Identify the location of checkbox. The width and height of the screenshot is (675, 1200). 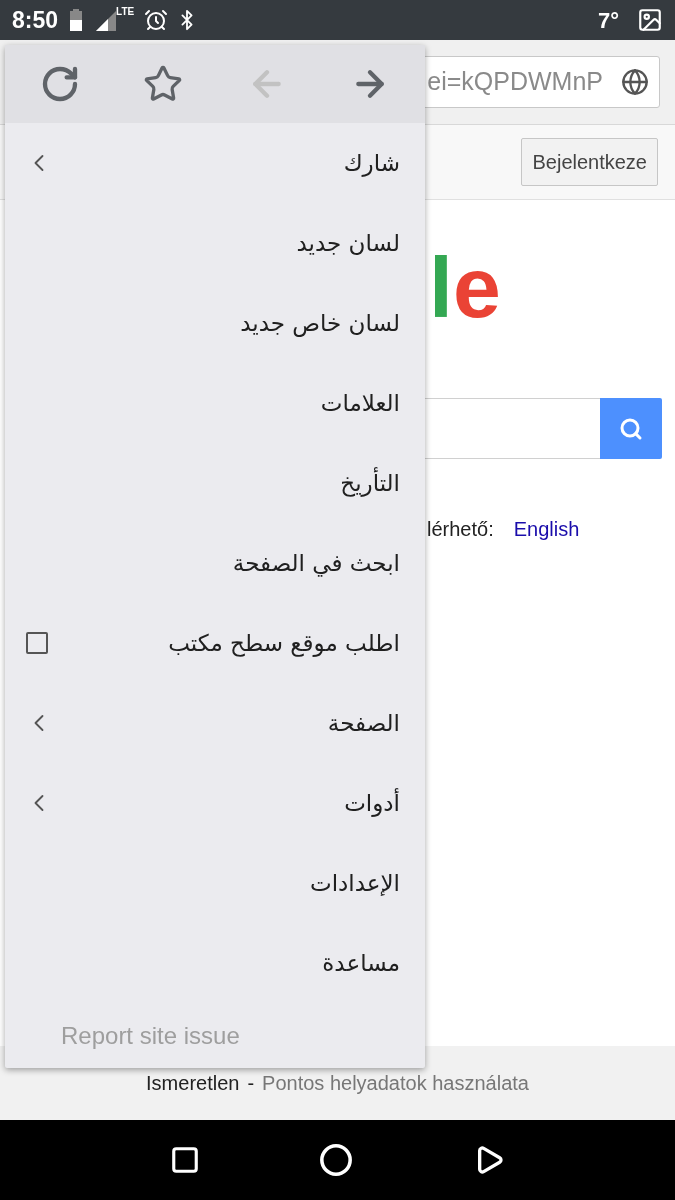
(37, 643).